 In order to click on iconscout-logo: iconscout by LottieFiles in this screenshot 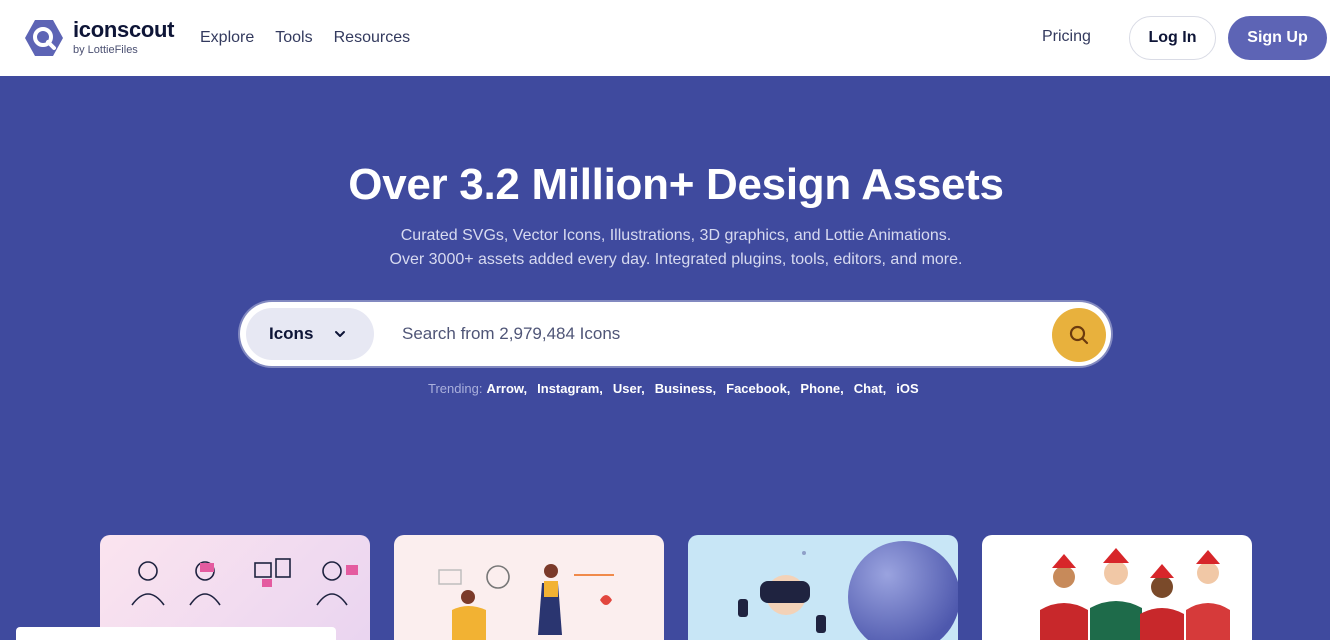, I will do `click(99, 37)`.